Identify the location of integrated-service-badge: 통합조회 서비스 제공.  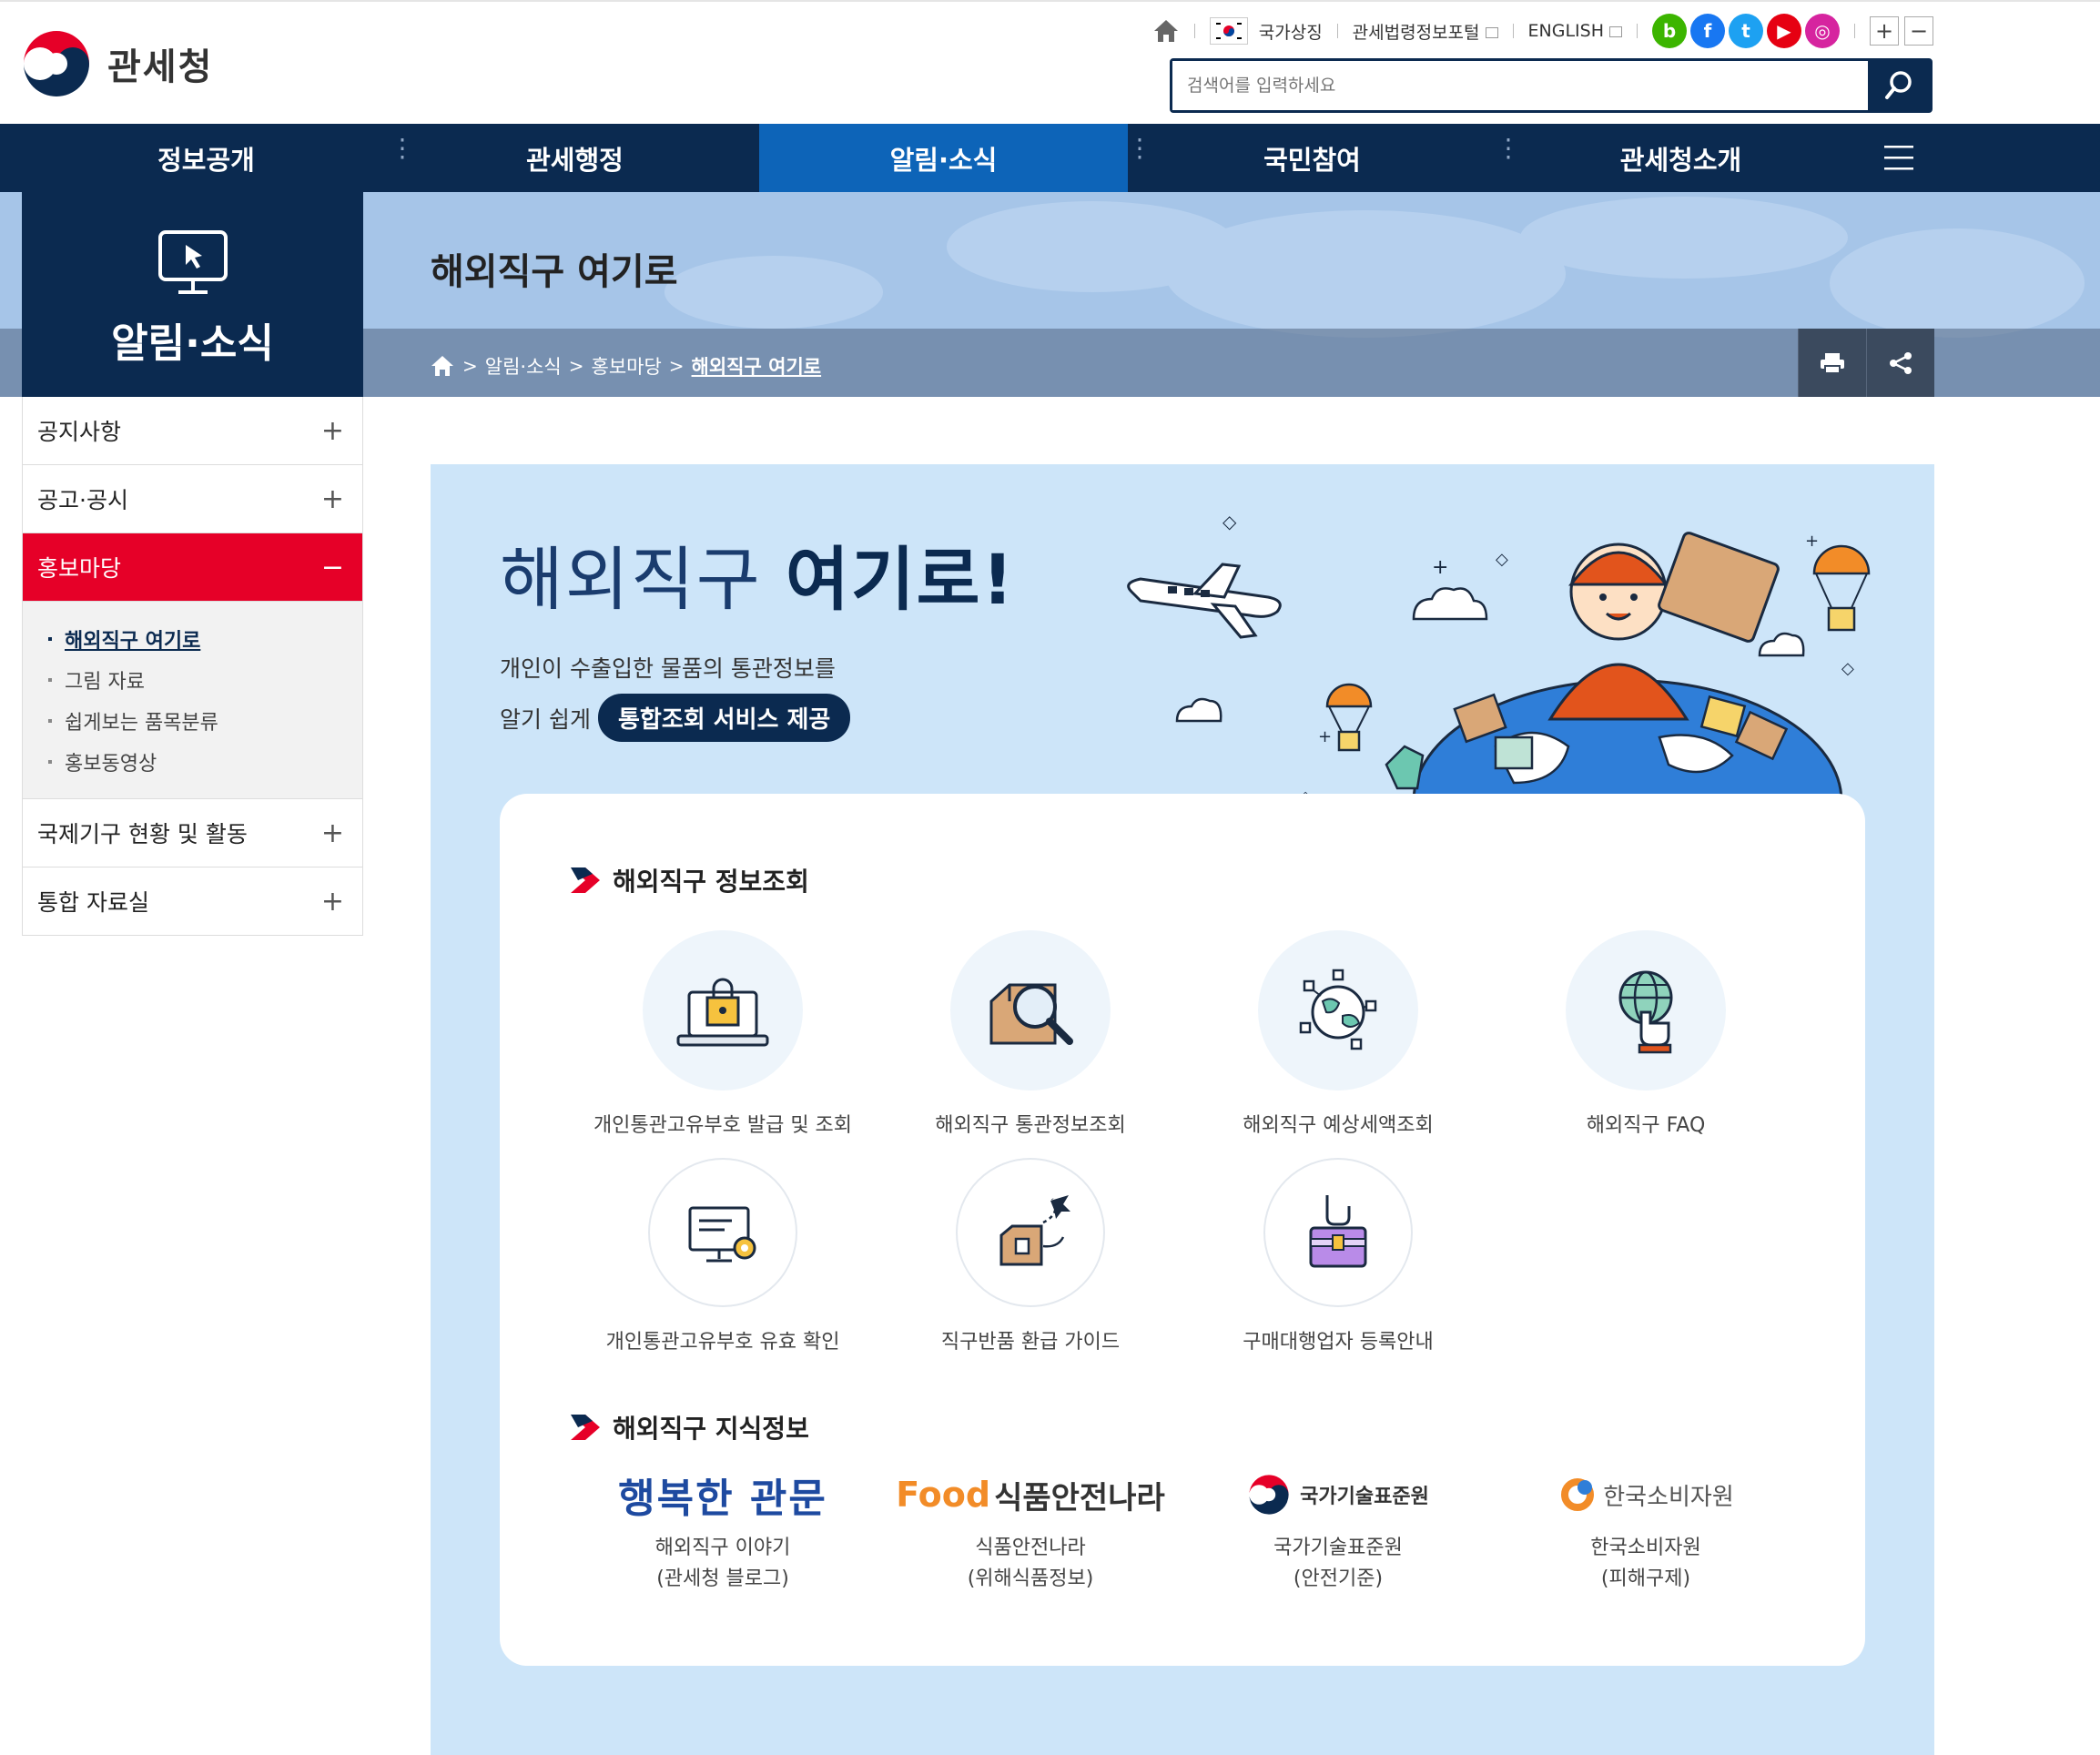
(724, 718).